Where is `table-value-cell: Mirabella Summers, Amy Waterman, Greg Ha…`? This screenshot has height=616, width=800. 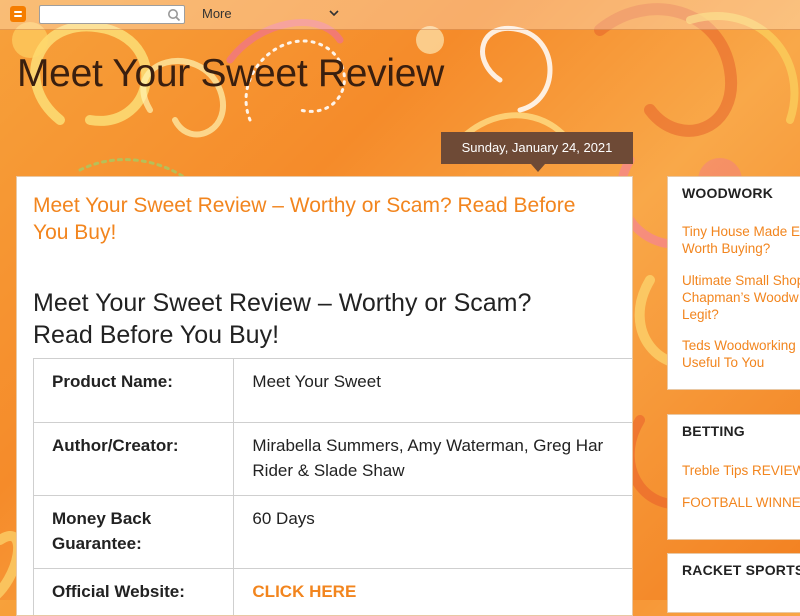 table-value-cell: Mirabella Summers, Amy Waterman, Greg Ha… is located at coordinates (433, 459).